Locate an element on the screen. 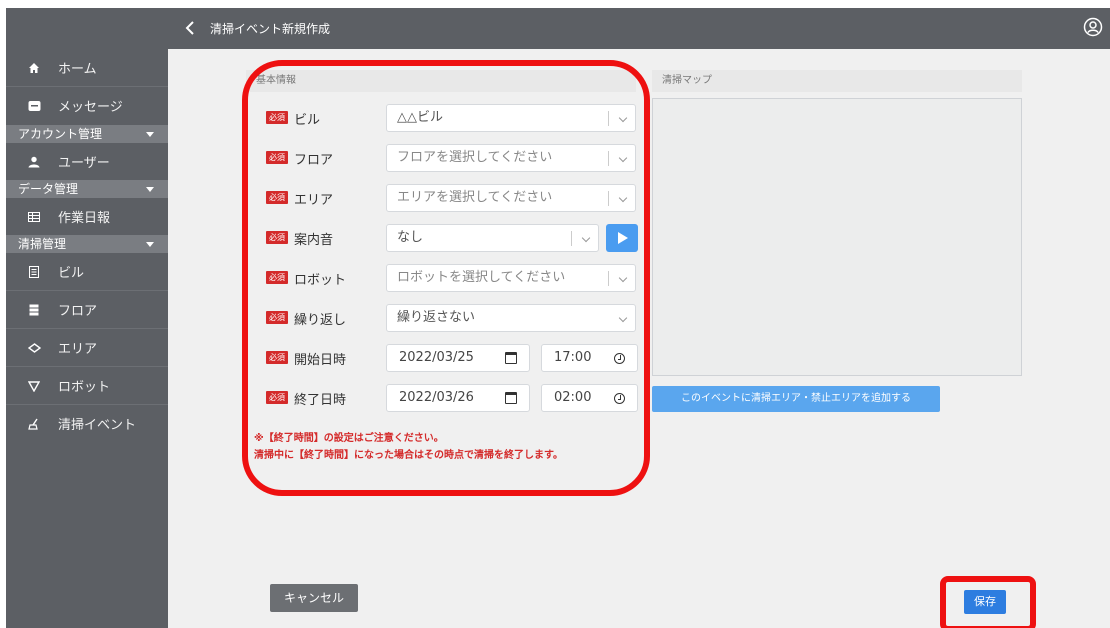 The height and width of the screenshot is (628, 1110). sidebar-item-area: エリア is located at coordinates (87, 347).